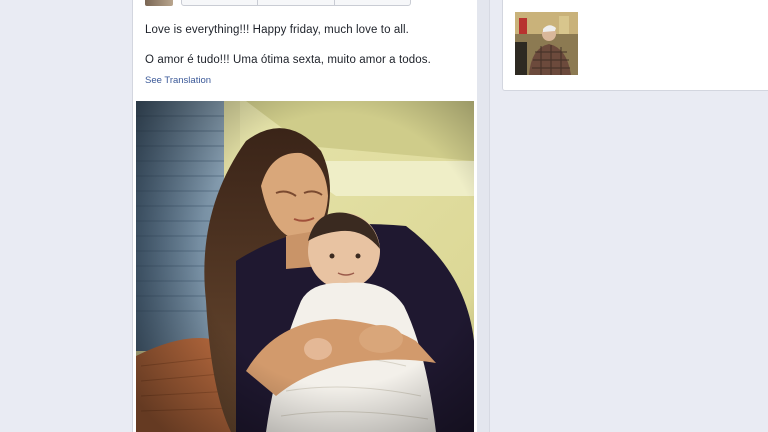 The width and height of the screenshot is (768, 432). I want to click on post-action-bar, so click(296, 3).